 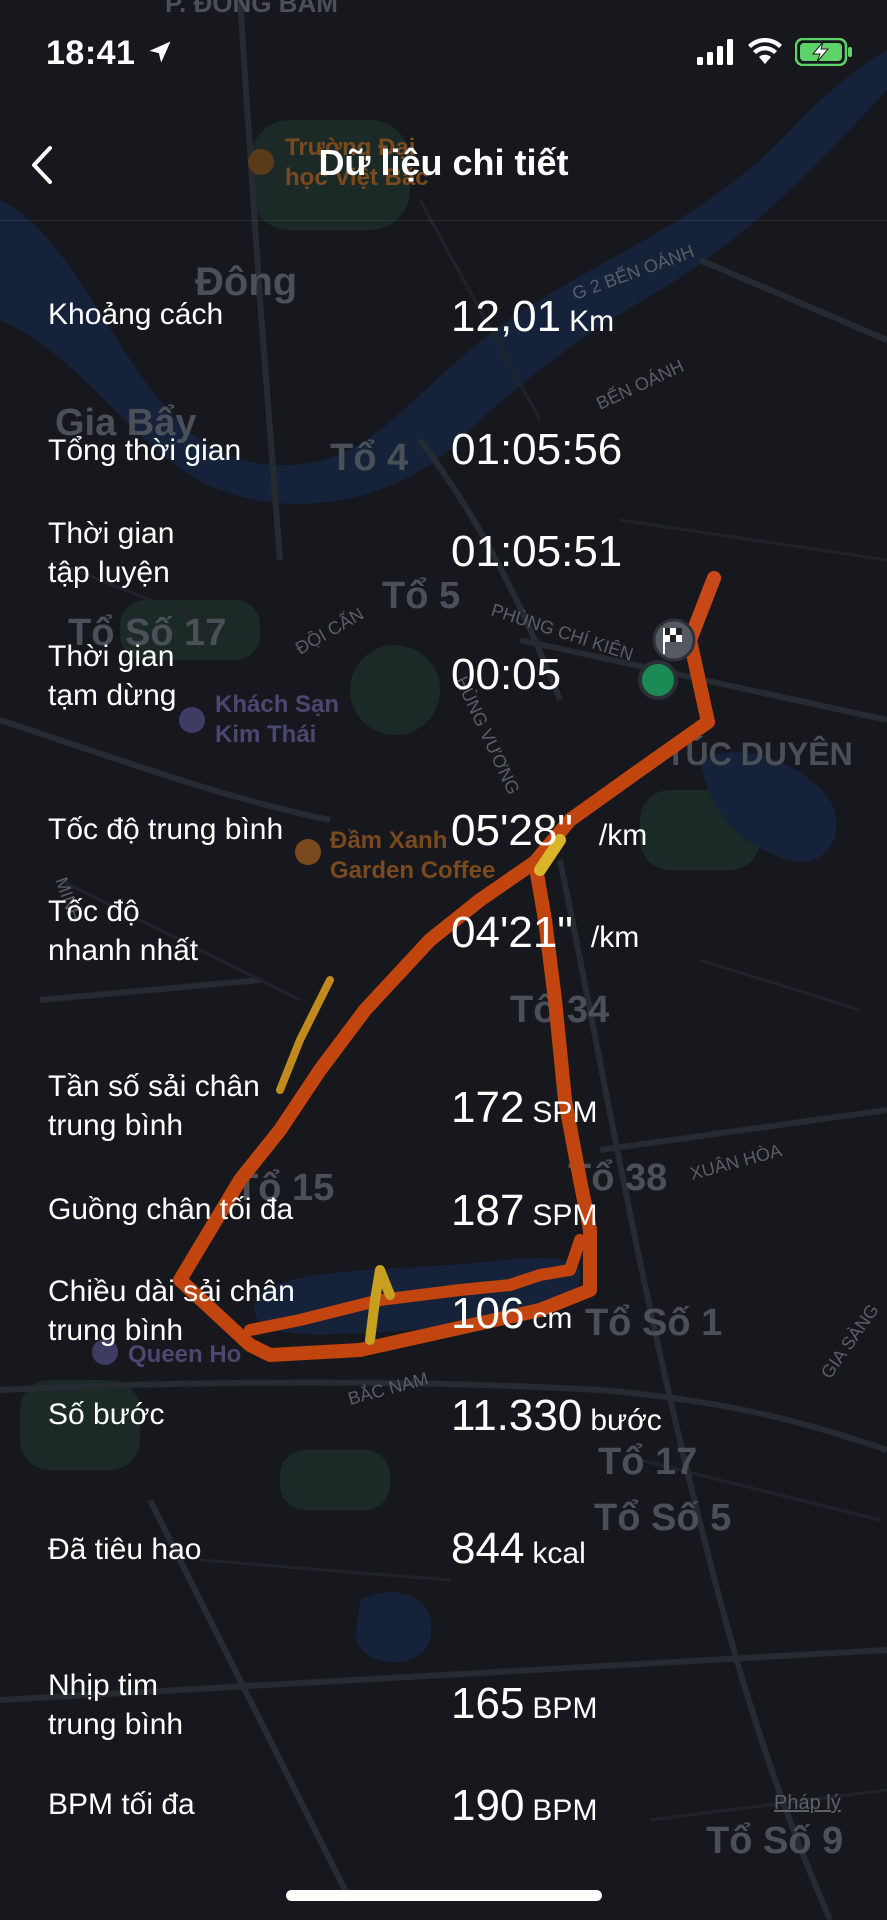 What do you see at coordinates (662, 1518) in the screenshot?
I see `svg-text: Tổ Số 5` at bounding box center [662, 1518].